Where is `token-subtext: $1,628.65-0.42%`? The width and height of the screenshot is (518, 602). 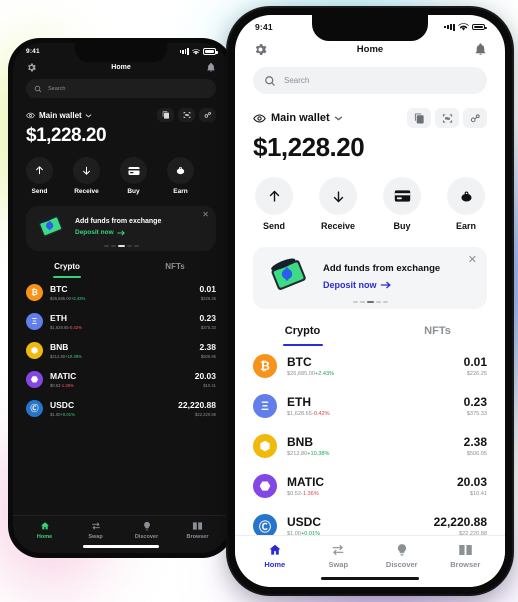 token-subtext: $1,628.65-0.42% is located at coordinates (121, 327).